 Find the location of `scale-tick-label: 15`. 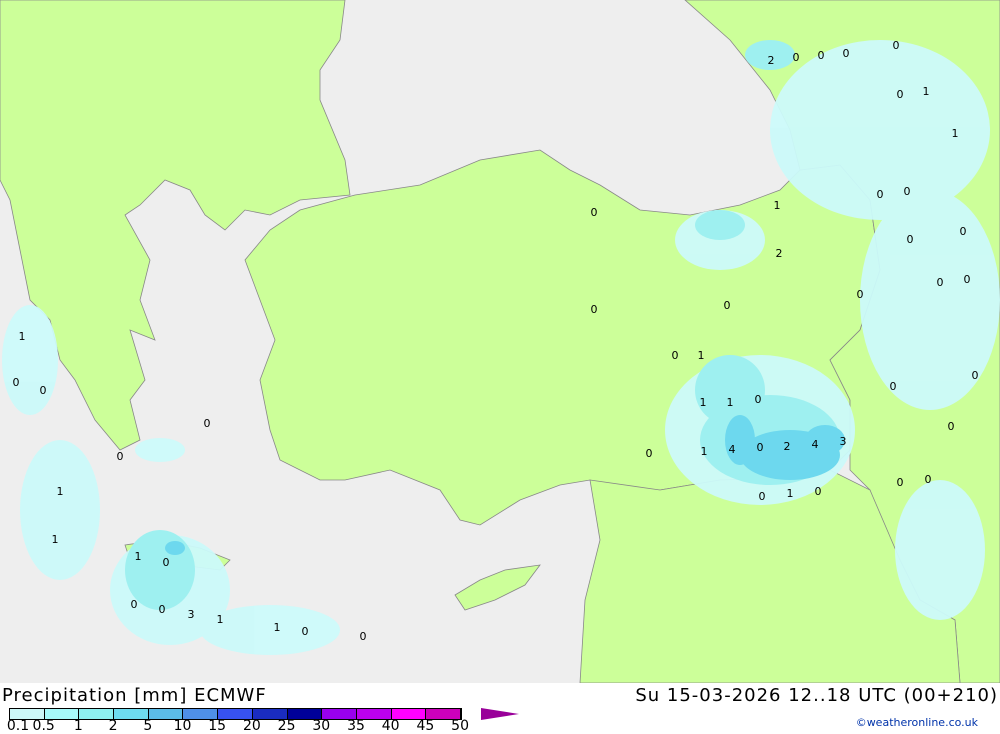

scale-tick-label: 15 is located at coordinates (217, 726).